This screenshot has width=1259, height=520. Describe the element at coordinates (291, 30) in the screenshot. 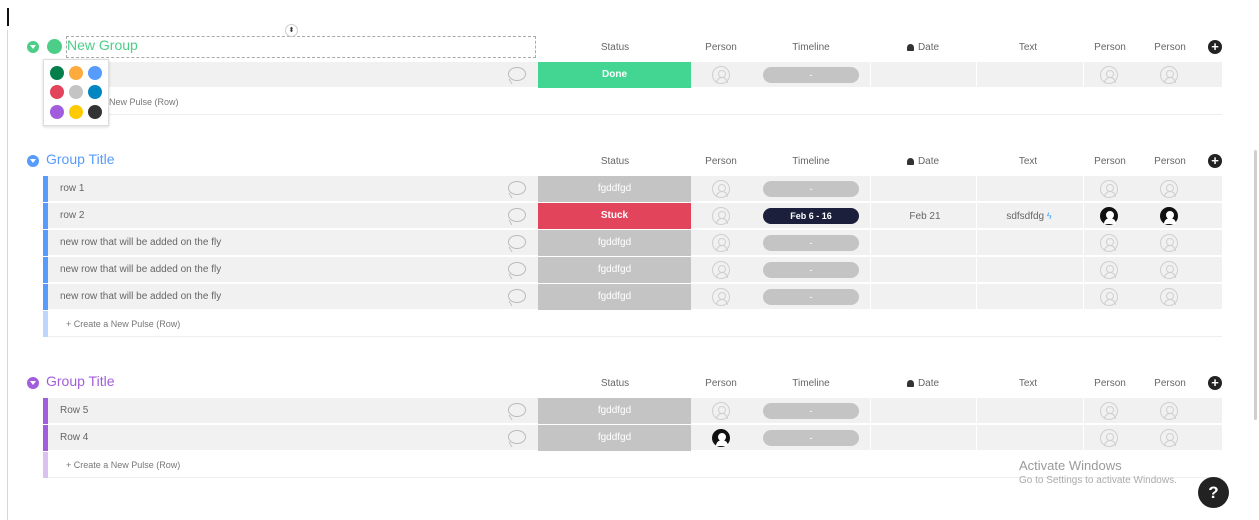

I see `resize-handle-icon: ⬍` at that location.